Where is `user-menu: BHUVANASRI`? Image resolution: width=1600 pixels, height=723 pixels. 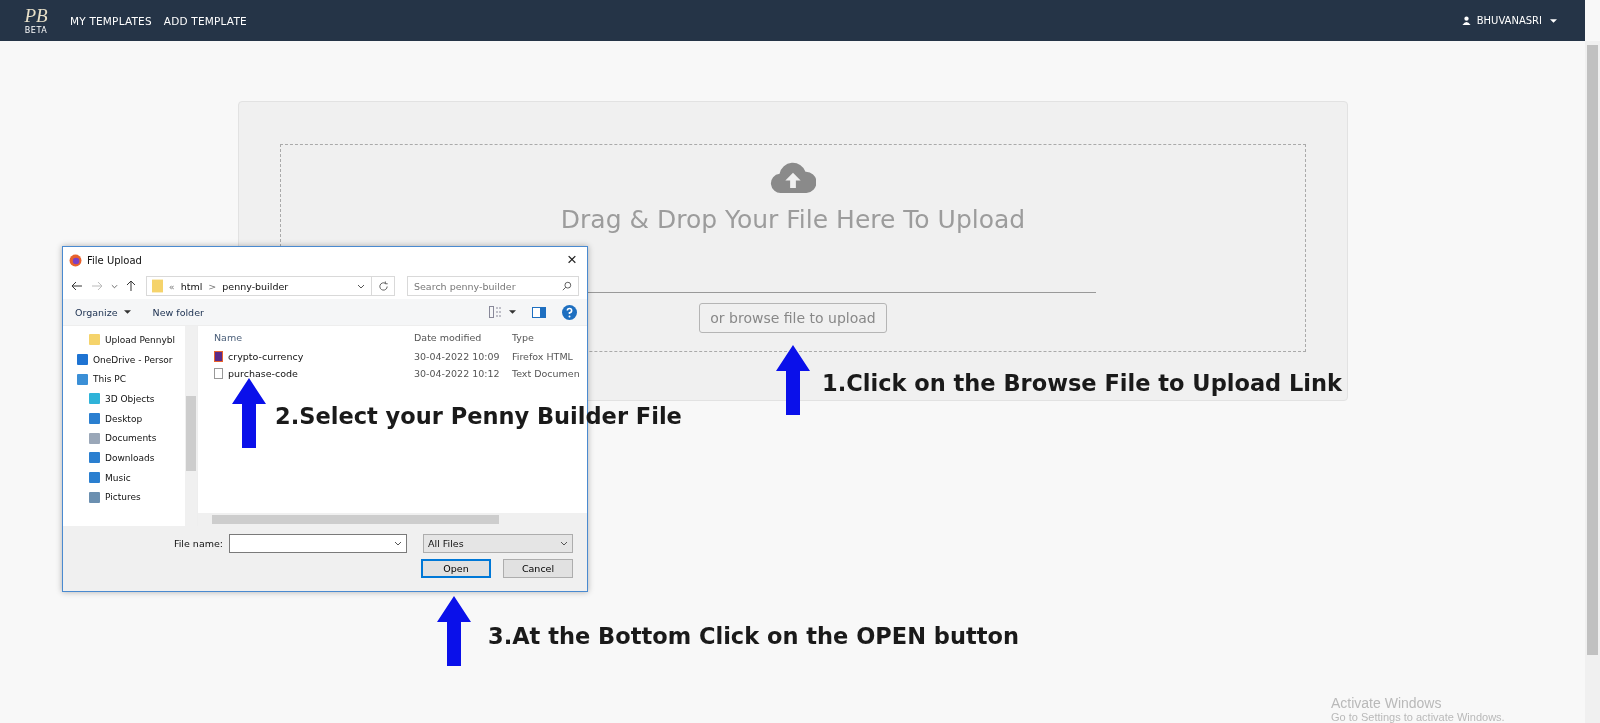
user-menu: BHUVANASRI is located at coordinates (1509, 20).